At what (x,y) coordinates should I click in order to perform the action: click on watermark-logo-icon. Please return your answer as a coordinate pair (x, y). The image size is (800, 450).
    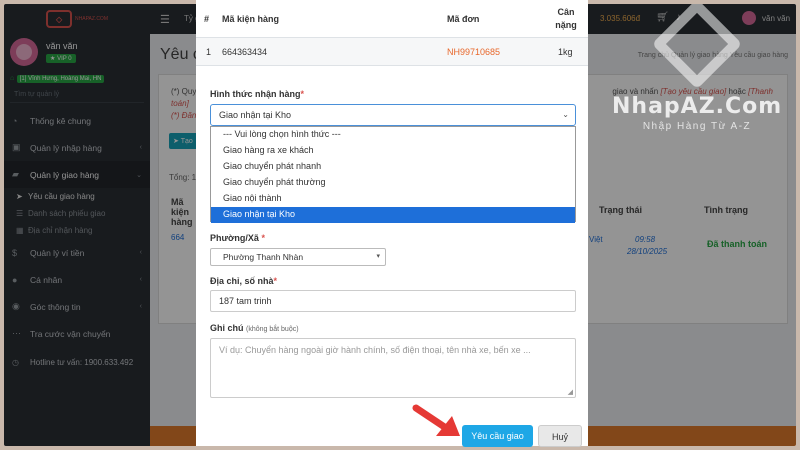
    Looking at the image, I should click on (697, 47).